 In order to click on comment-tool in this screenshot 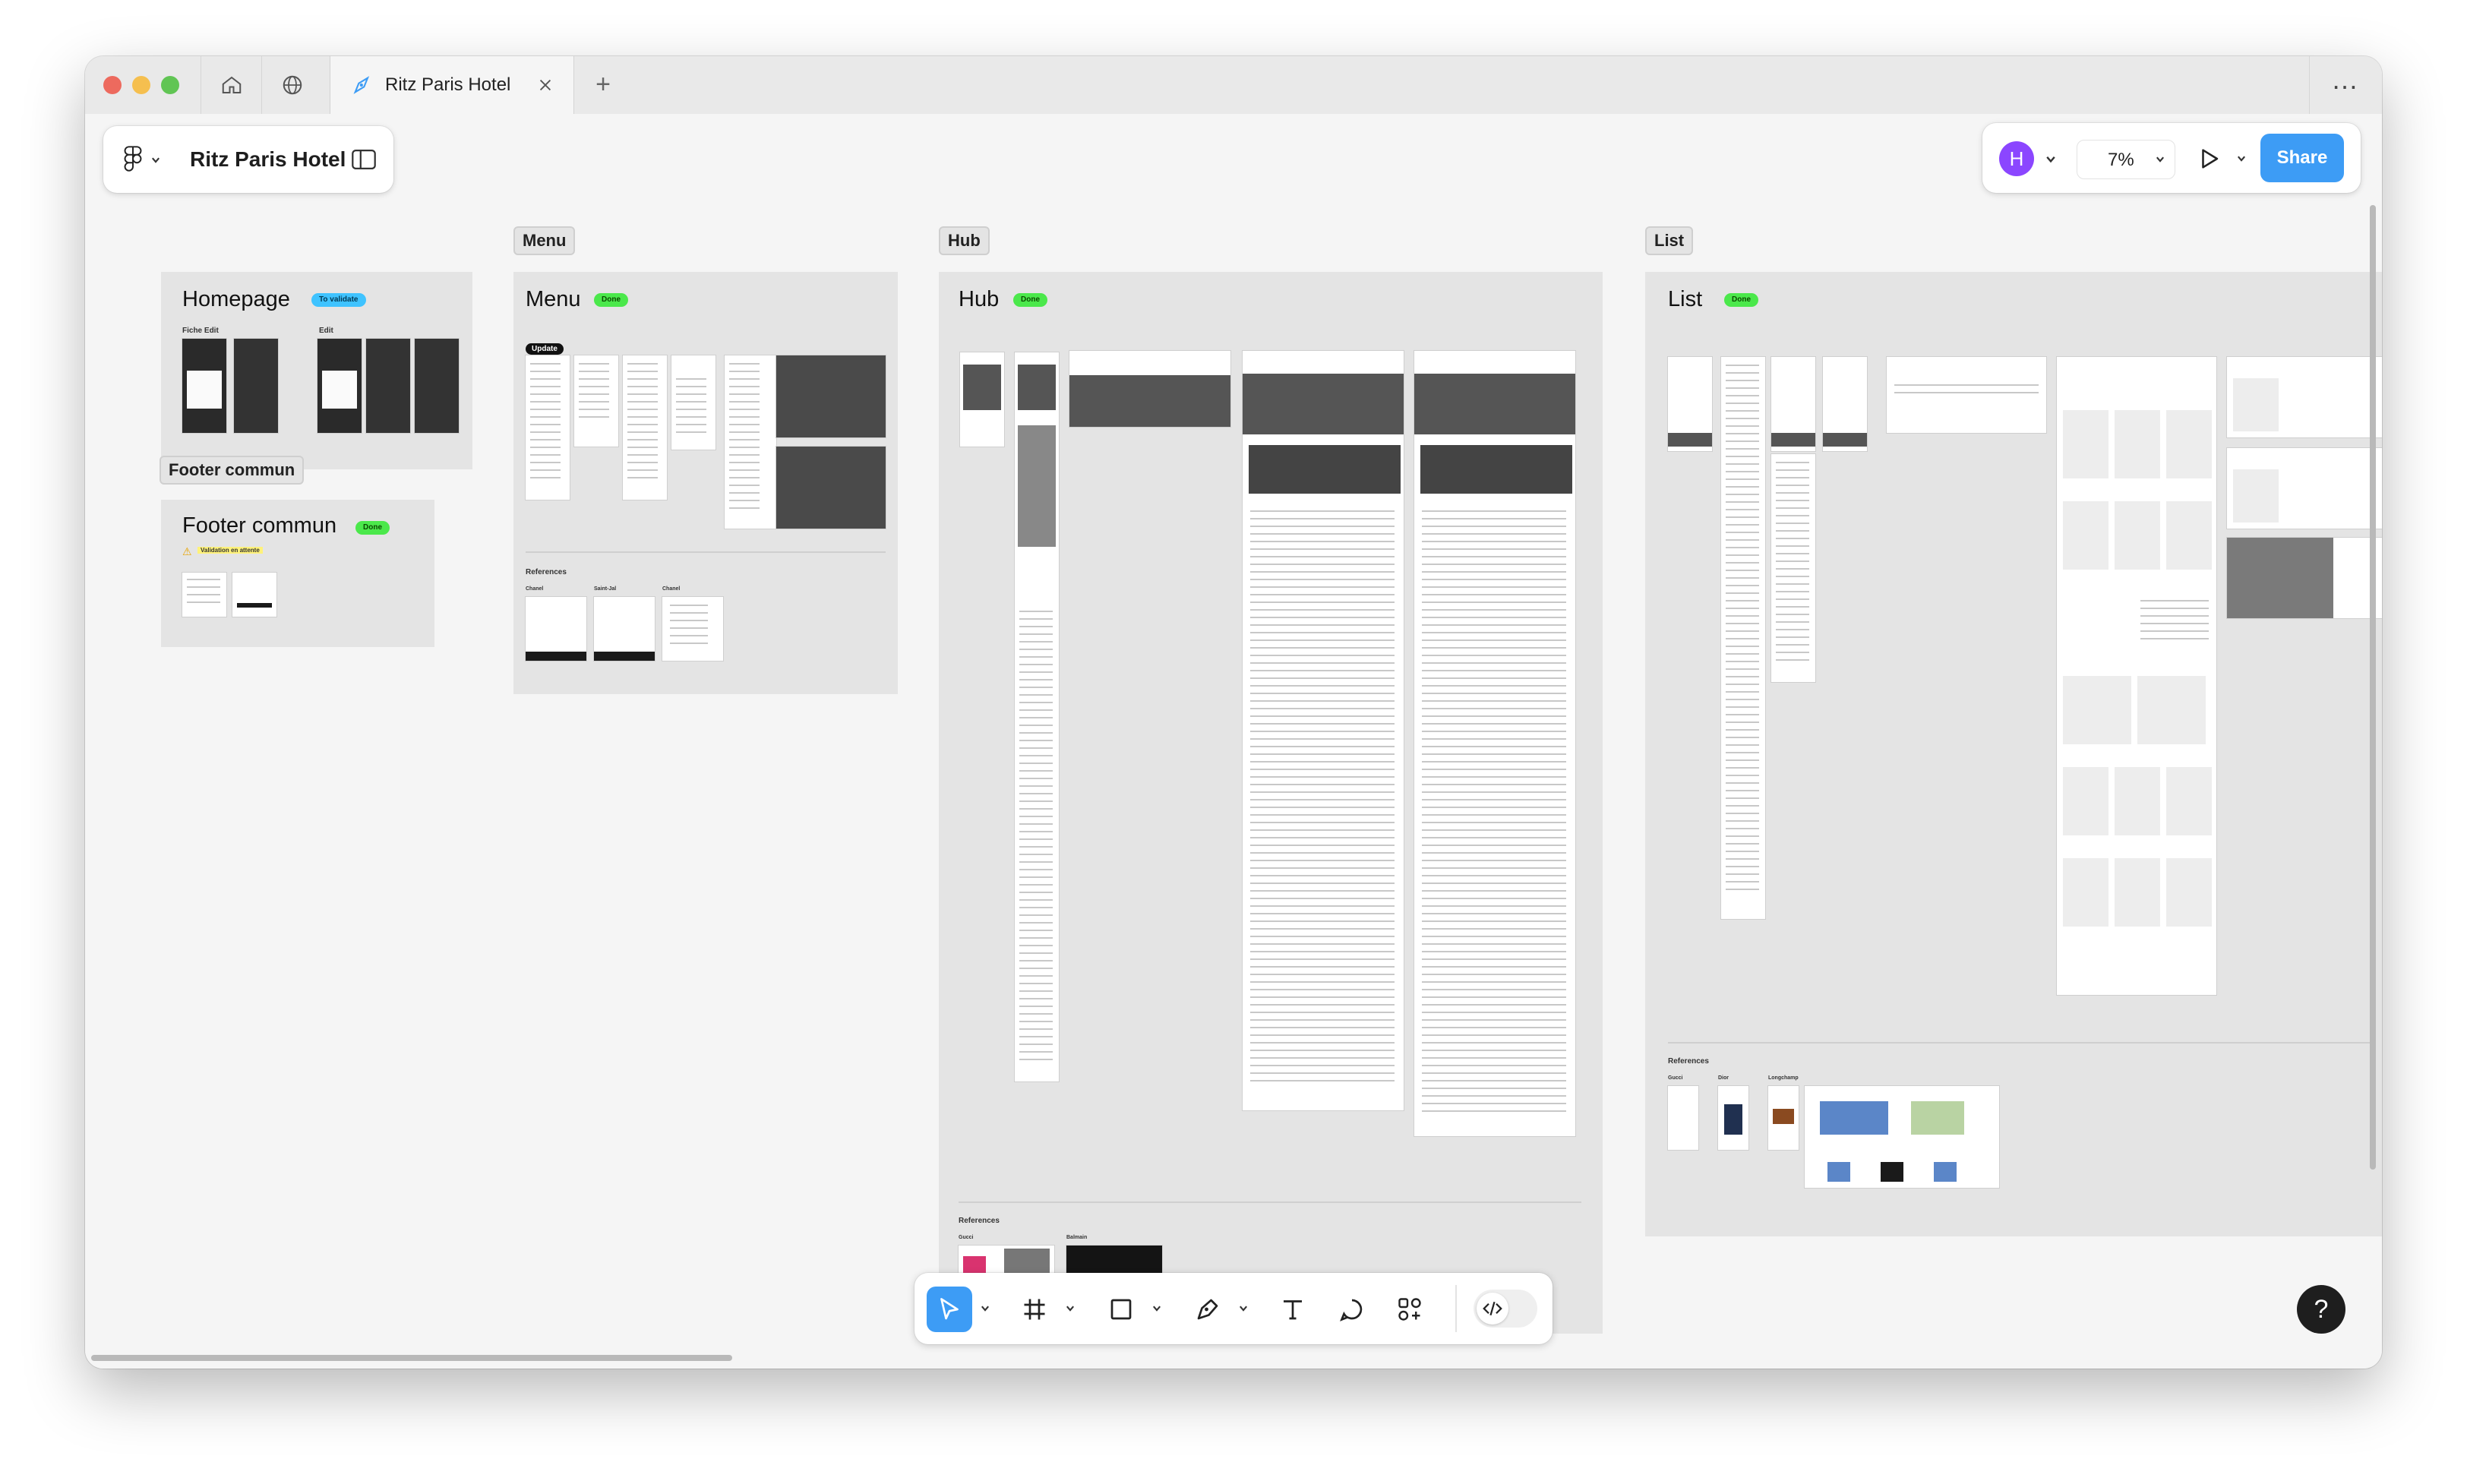, I will do `click(1352, 1309)`.